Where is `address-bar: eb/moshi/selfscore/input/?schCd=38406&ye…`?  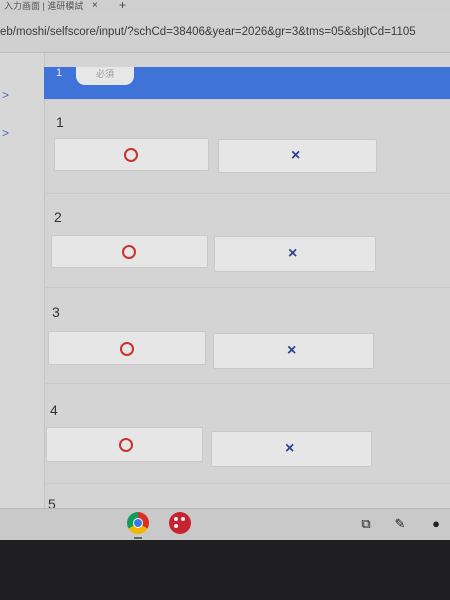
address-bar: eb/moshi/selfscore/input/?schCd=38406&ye… is located at coordinates (225, 33).